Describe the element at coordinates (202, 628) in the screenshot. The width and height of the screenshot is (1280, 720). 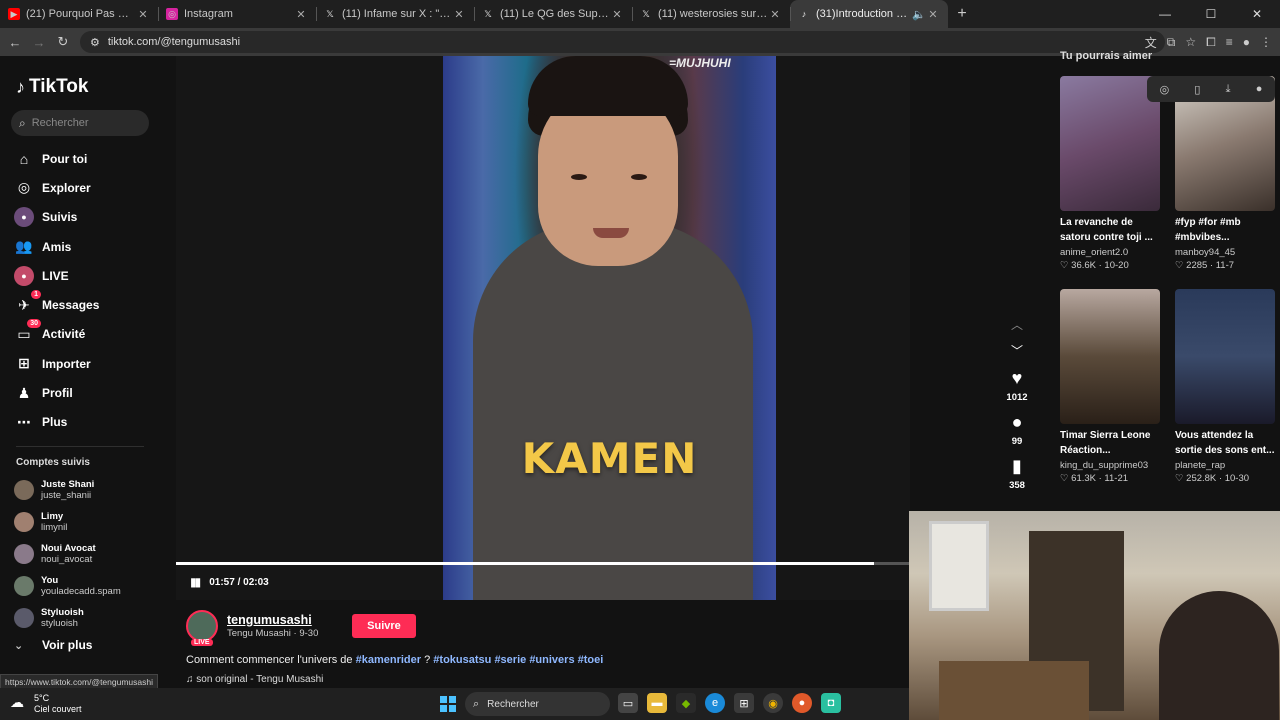
I see `creator-avatar: LIVE` at that location.